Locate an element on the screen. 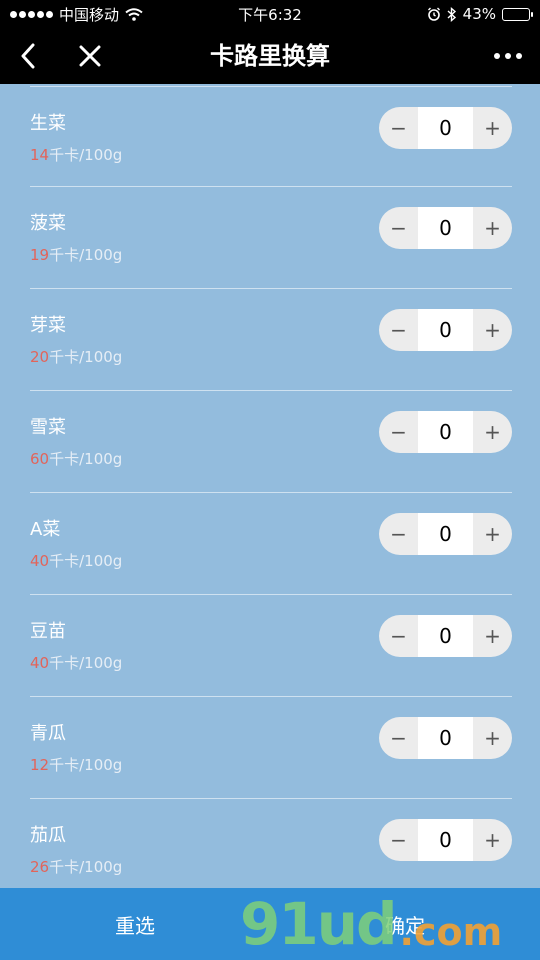 The width and height of the screenshot is (540, 960). confirm-button: 确定 is located at coordinates (405, 924).